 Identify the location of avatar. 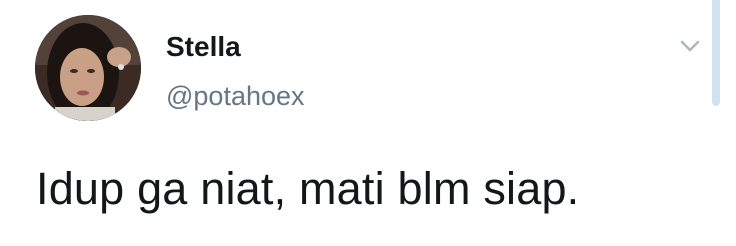
(88, 68).